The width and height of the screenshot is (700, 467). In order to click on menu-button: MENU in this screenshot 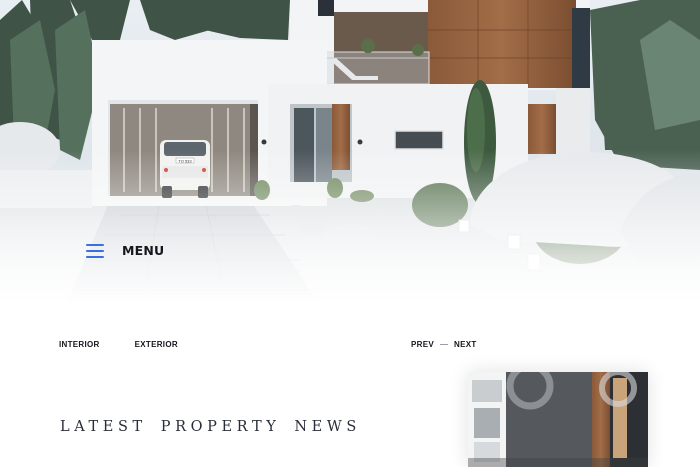, I will do `click(125, 250)`.